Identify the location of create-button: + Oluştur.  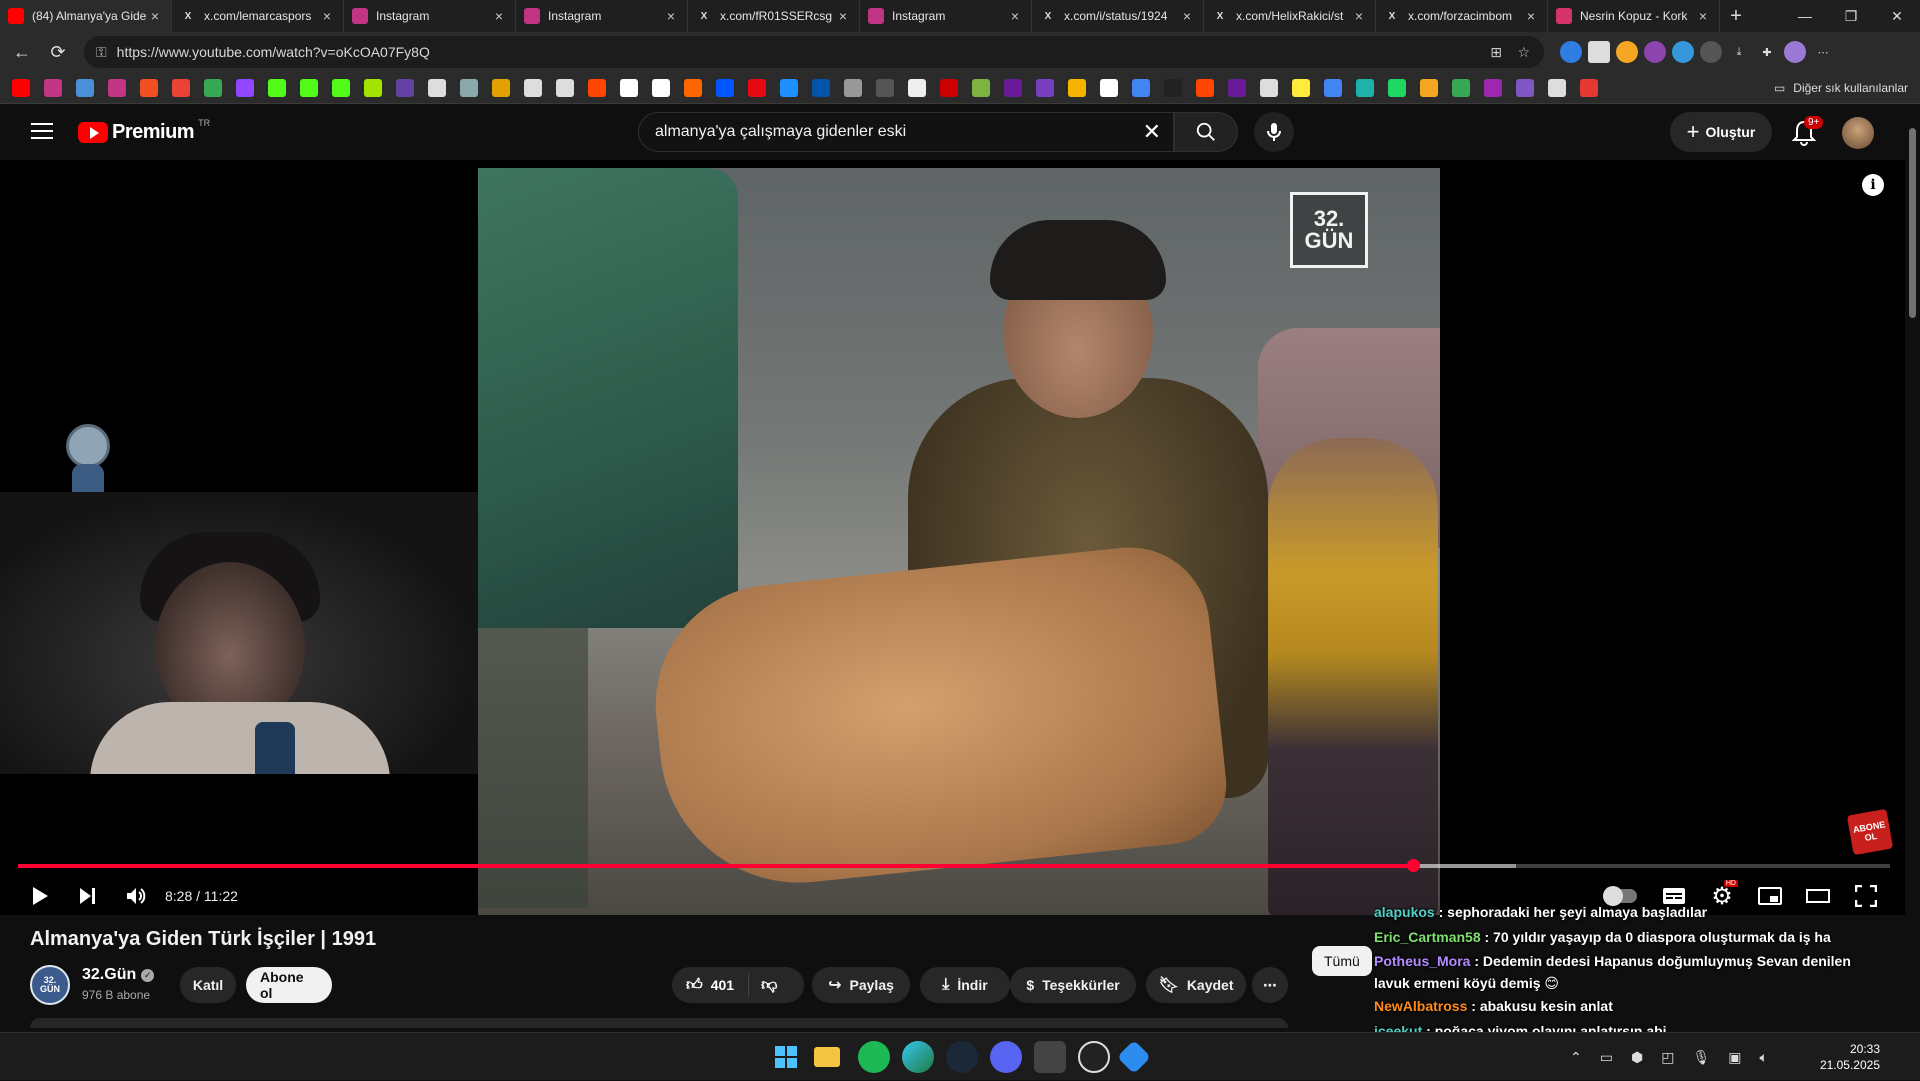
(1721, 132).